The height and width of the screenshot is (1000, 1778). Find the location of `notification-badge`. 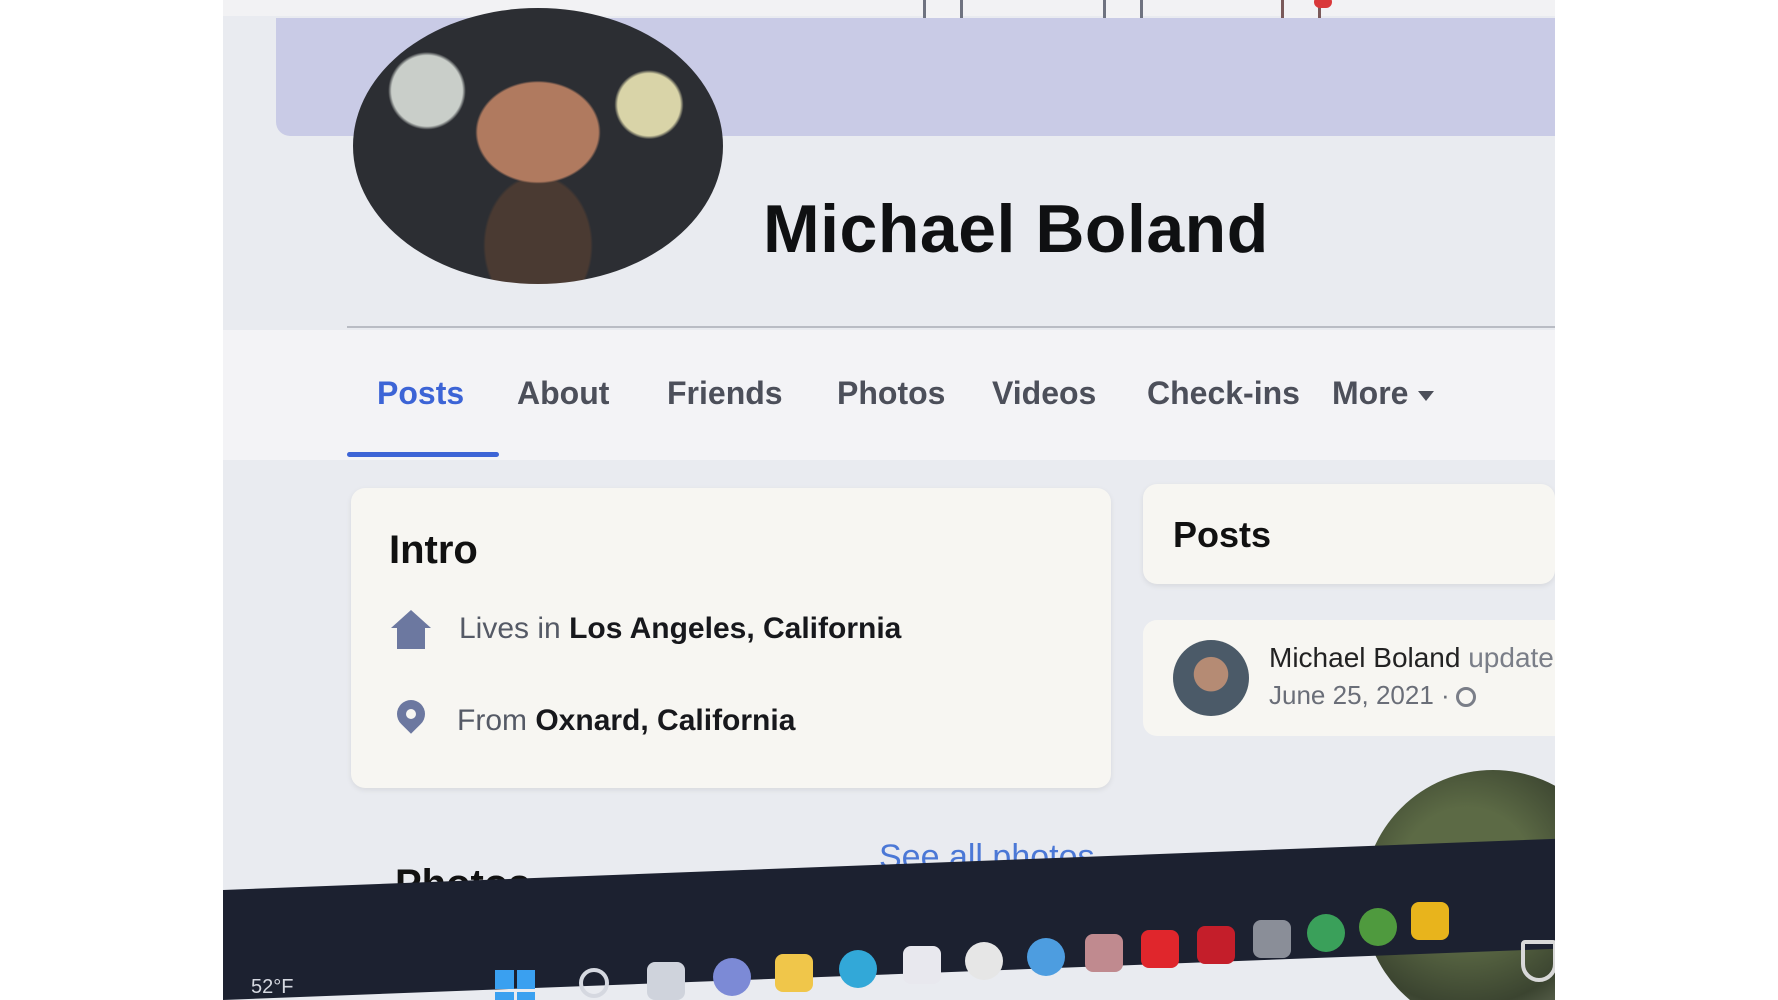

notification-badge is located at coordinates (1323, 4).